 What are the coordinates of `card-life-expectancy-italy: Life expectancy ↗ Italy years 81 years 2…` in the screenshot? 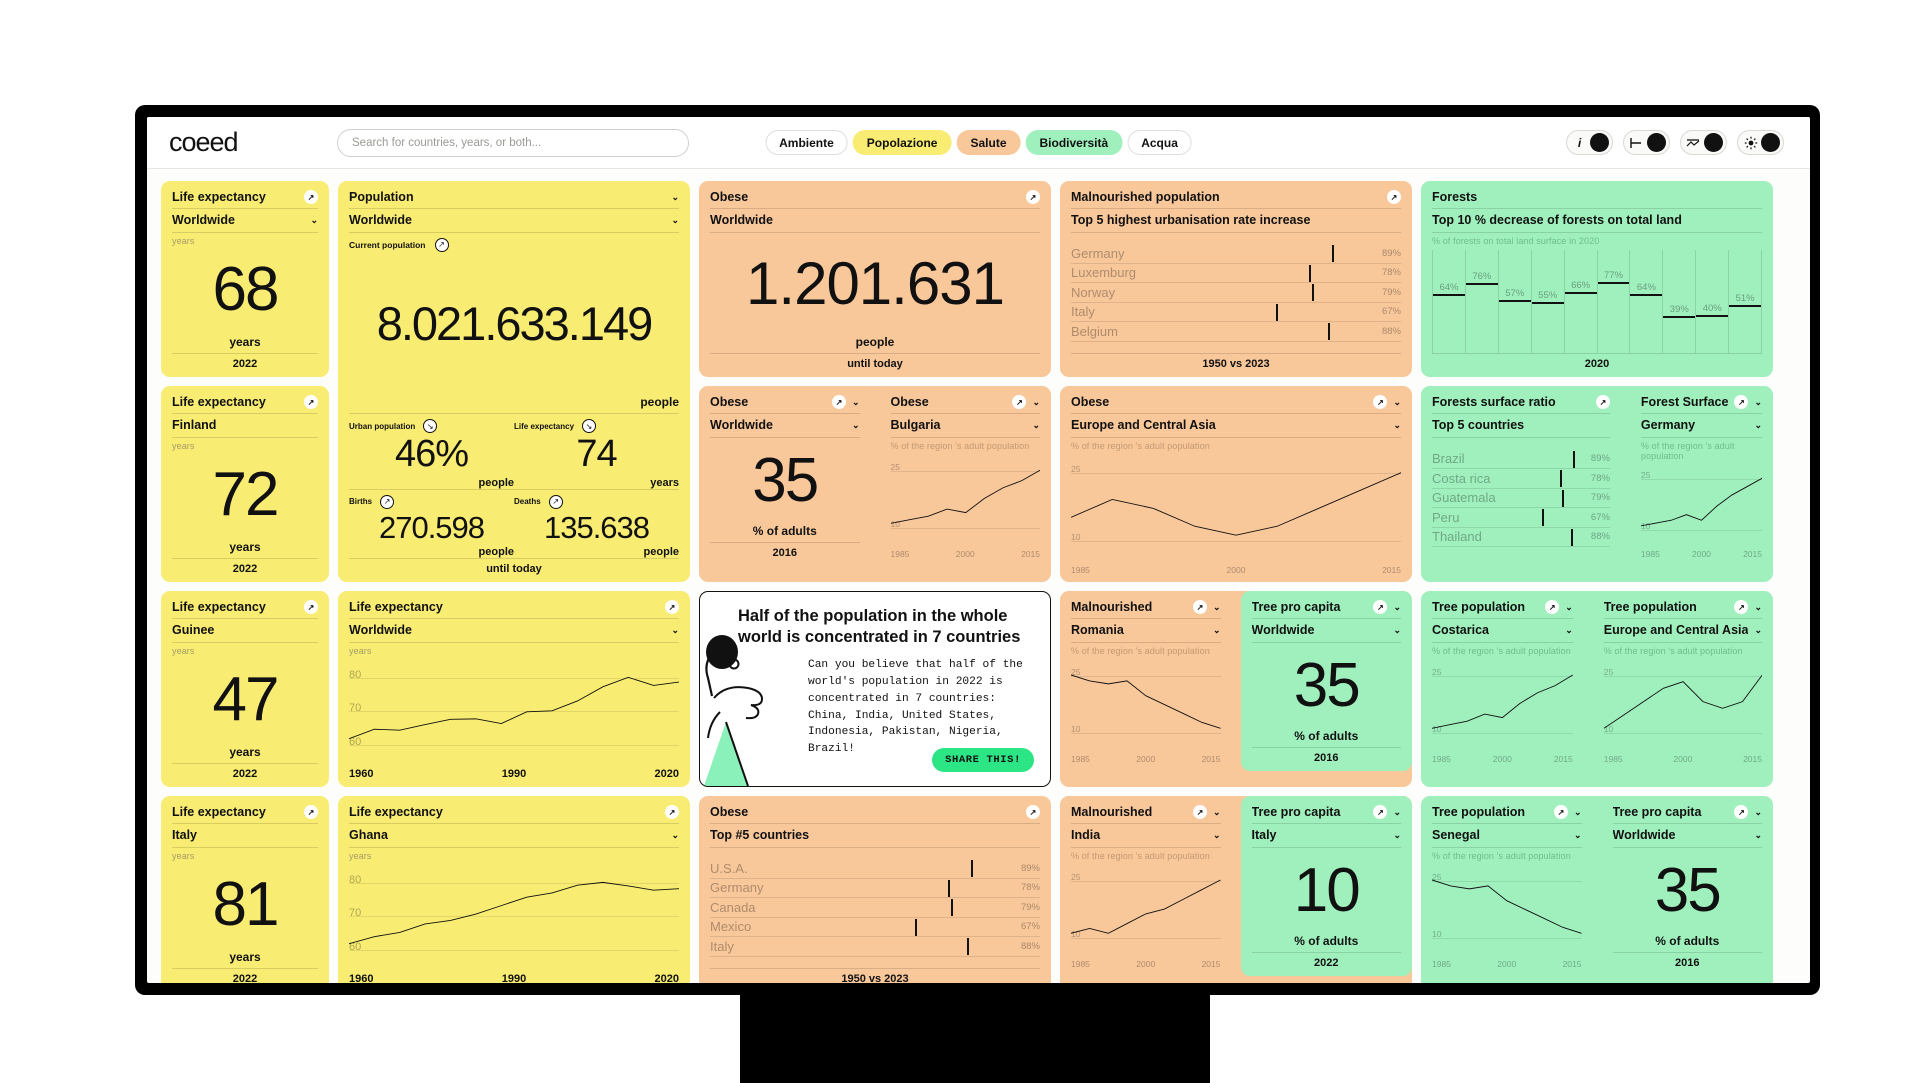 It's located at (245, 889).